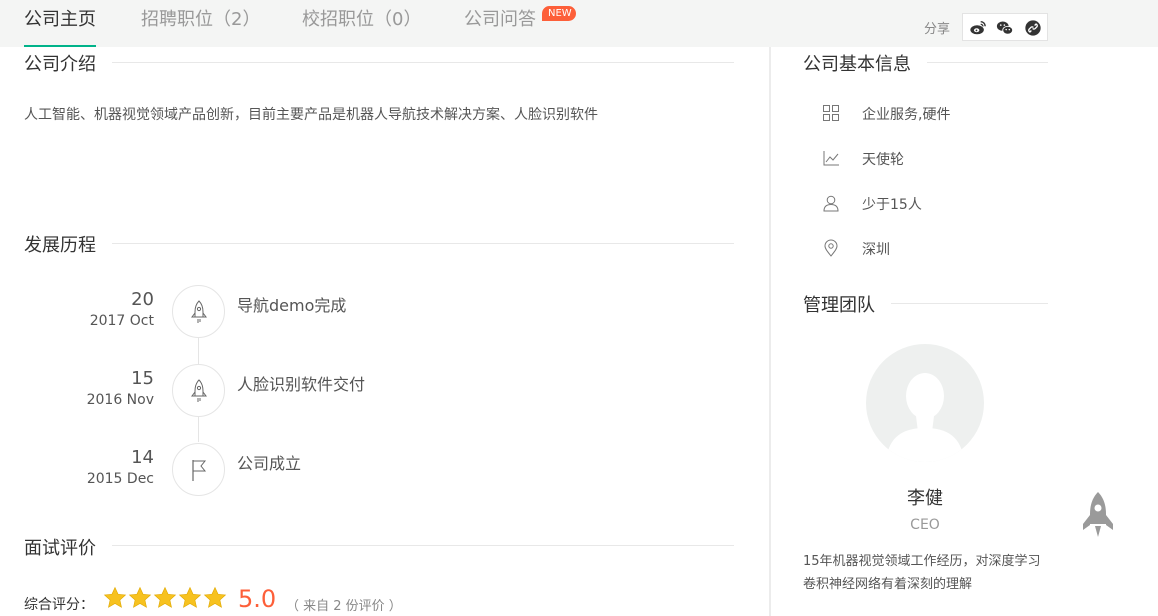 The image size is (1158, 616). What do you see at coordinates (883, 160) in the screenshot?
I see `info-funding-stage: 天使轮` at bounding box center [883, 160].